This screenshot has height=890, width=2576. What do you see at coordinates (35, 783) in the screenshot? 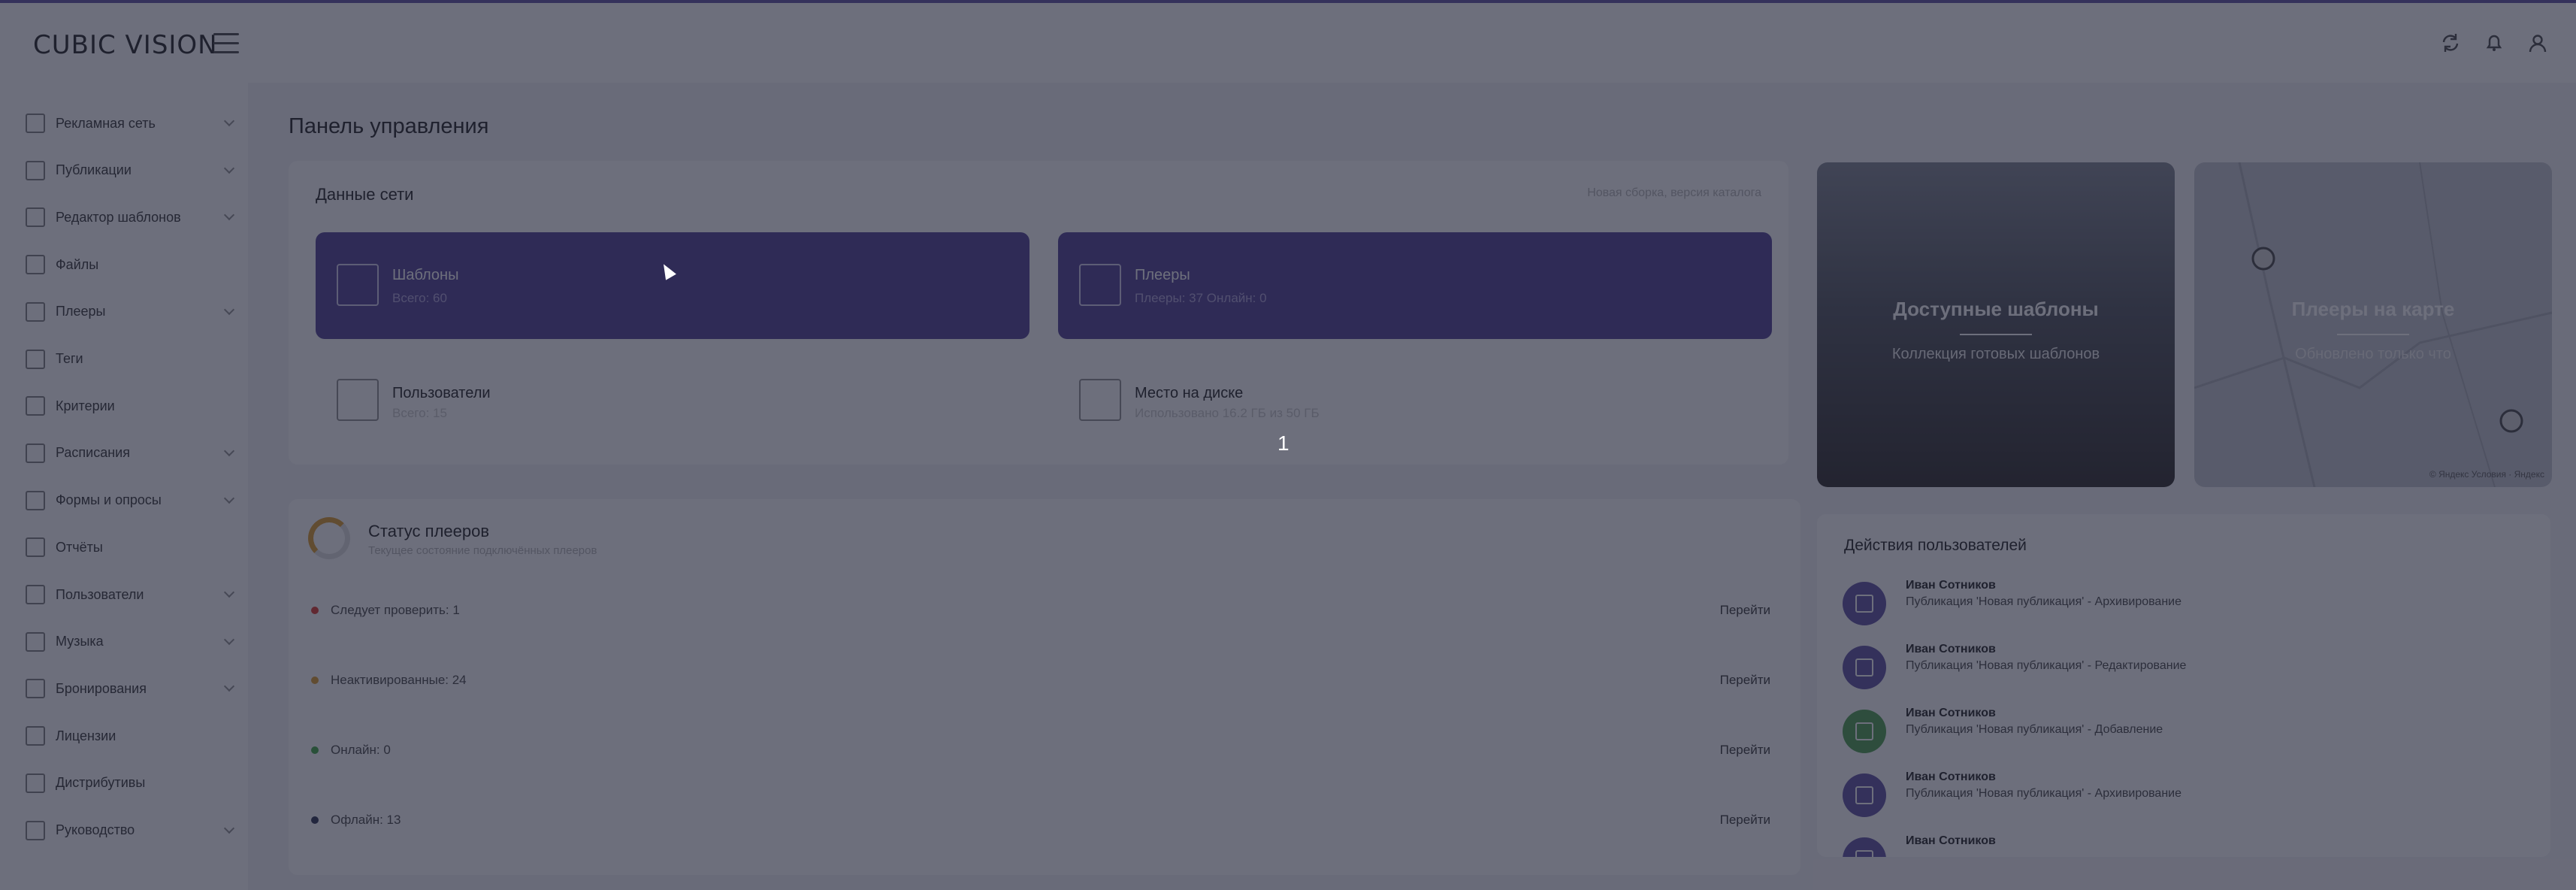
I see `distributive-icon` at bounding box center [35, 783].